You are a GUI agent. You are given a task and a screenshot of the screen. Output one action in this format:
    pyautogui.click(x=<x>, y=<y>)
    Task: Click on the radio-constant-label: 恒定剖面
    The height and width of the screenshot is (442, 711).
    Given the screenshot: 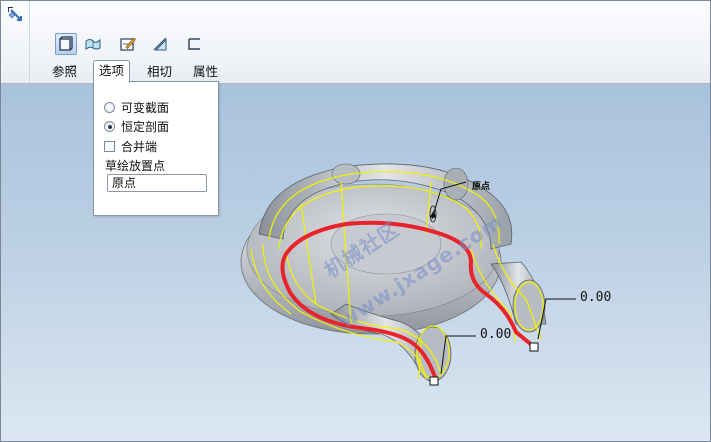 What is the action you would take?
    pyautogui.click(x=145, y=127)
    